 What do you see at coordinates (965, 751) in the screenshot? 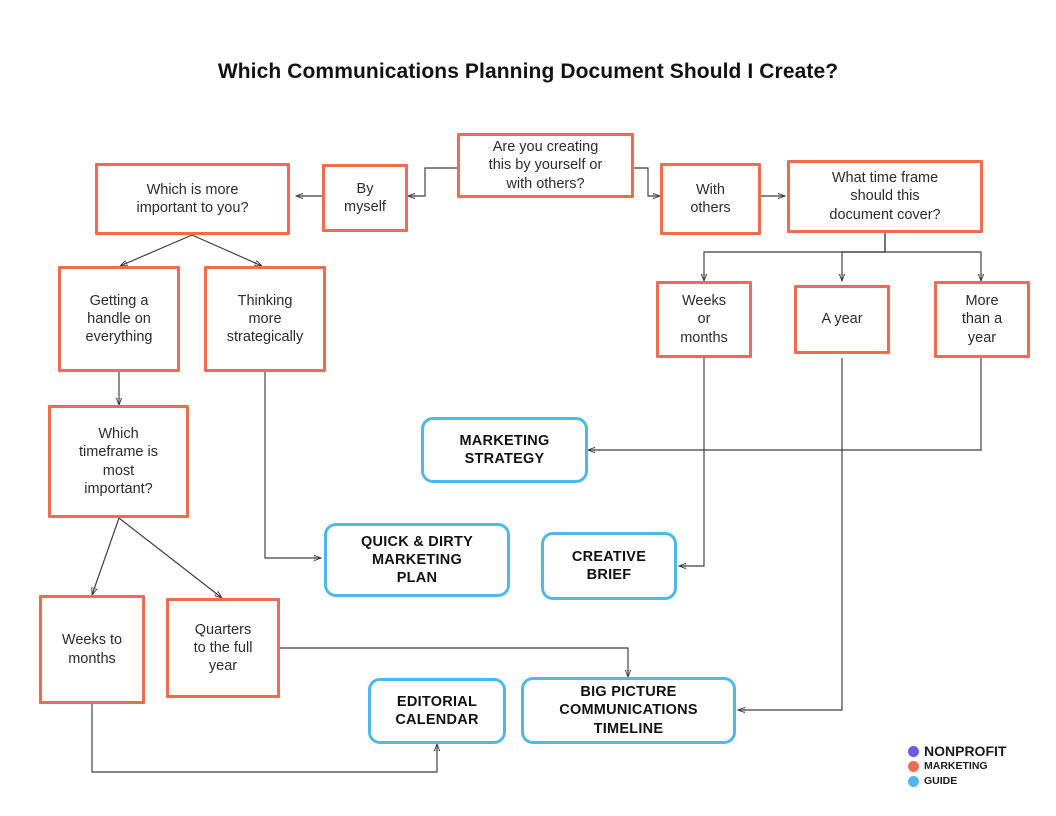
I see `logo-text-nonprofit: NONPROFIT` at bounding box center [965, 751].